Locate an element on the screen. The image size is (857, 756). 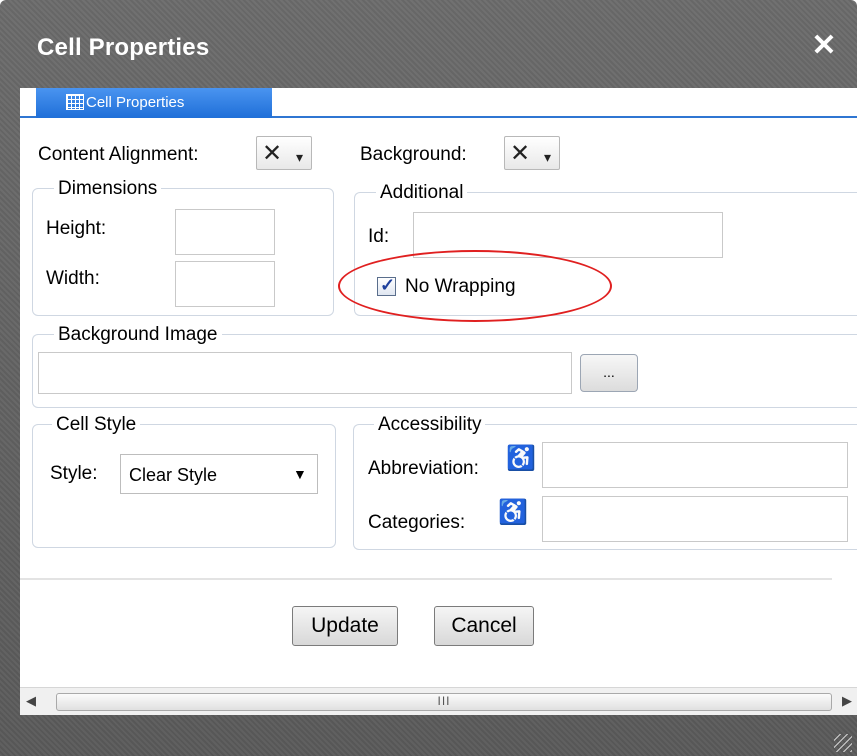
height-label: Height: is located at coordinates (76, 228).